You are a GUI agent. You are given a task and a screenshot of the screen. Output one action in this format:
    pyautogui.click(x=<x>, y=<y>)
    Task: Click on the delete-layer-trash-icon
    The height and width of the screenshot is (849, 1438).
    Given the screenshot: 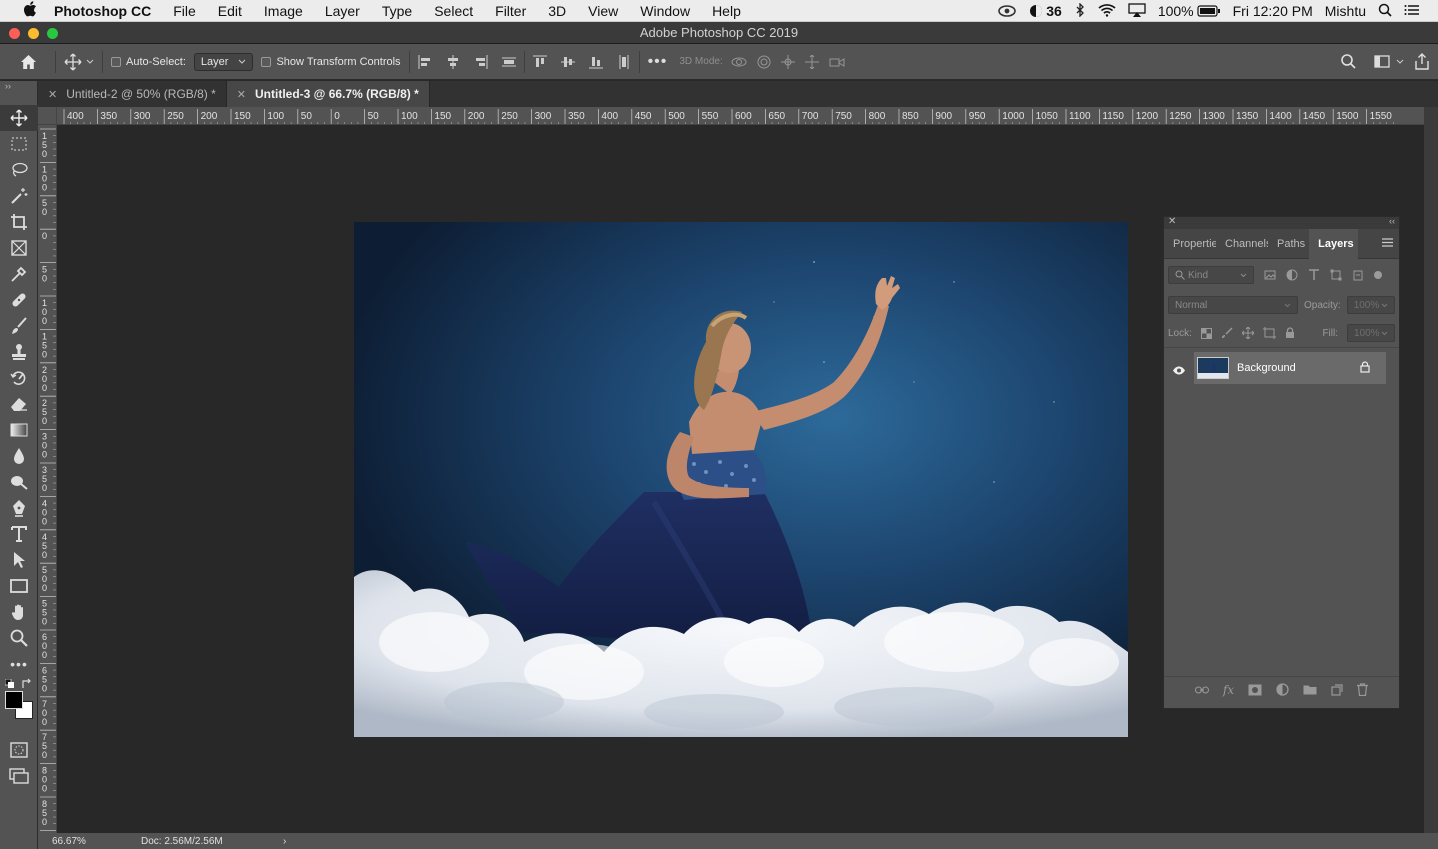 What is the action you would take?
    pyautogui.click(x=1363, y=689)
    